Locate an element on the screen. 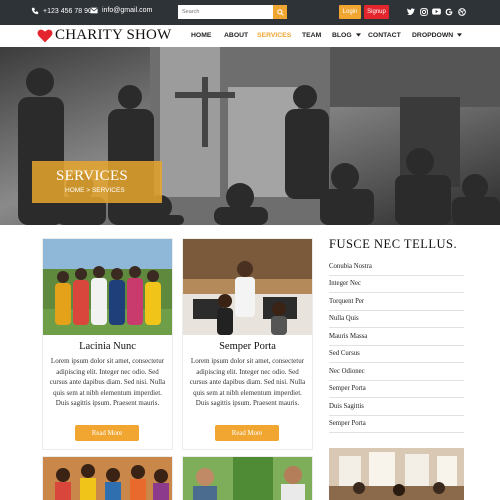 This screenshot has height=500, width=500. phone-contact: +123 456 78 90 is located at coordinates (61, 11).